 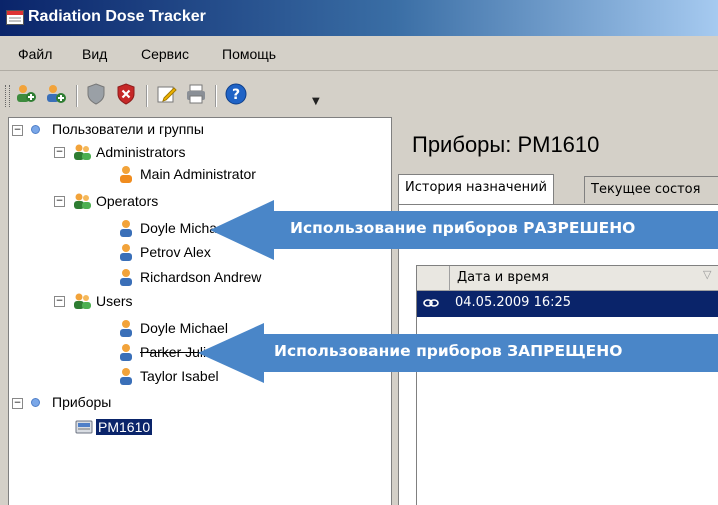 I want to click on add-group-icon, so click(x=56, y=94).